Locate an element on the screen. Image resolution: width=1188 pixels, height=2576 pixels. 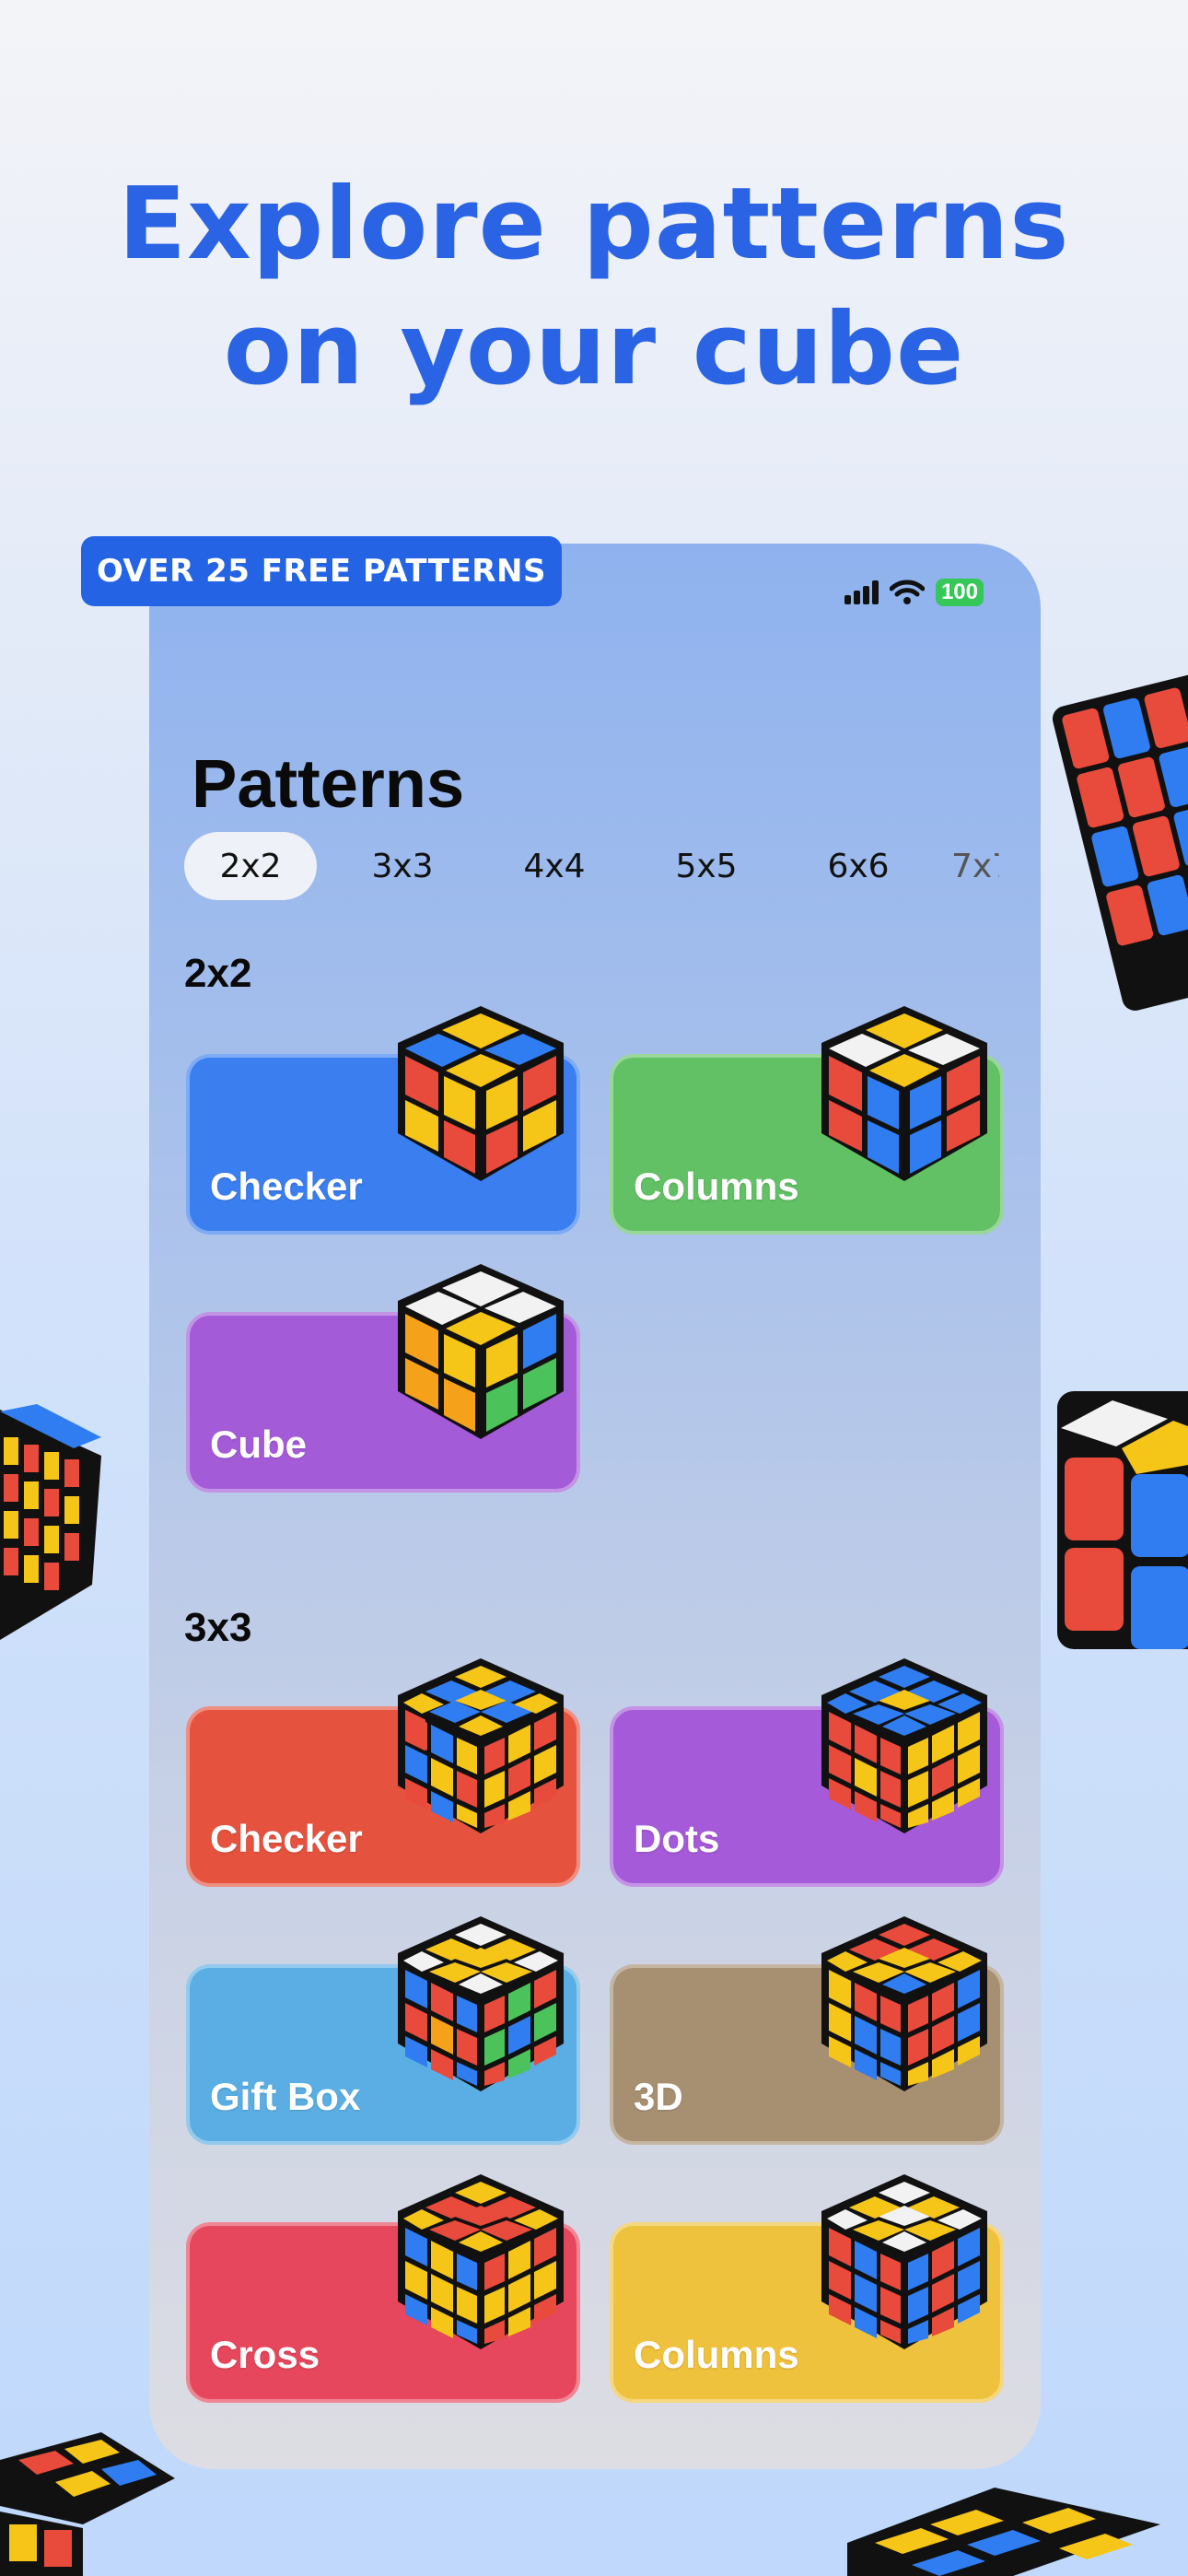
section-title-3x3: 3x3 is located at coordinates (218, 1627).